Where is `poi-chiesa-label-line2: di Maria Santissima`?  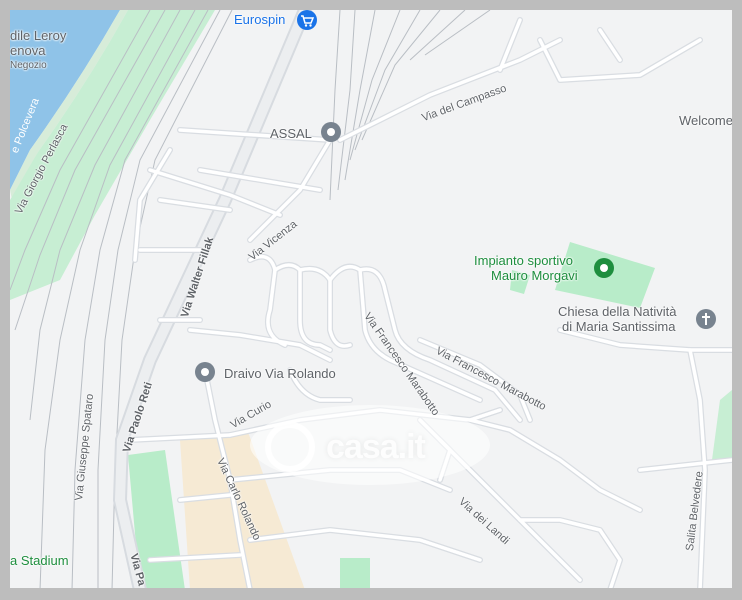
poi-chiesa-label-line2: di Maria Santissima is located at coordinates (618, 327).